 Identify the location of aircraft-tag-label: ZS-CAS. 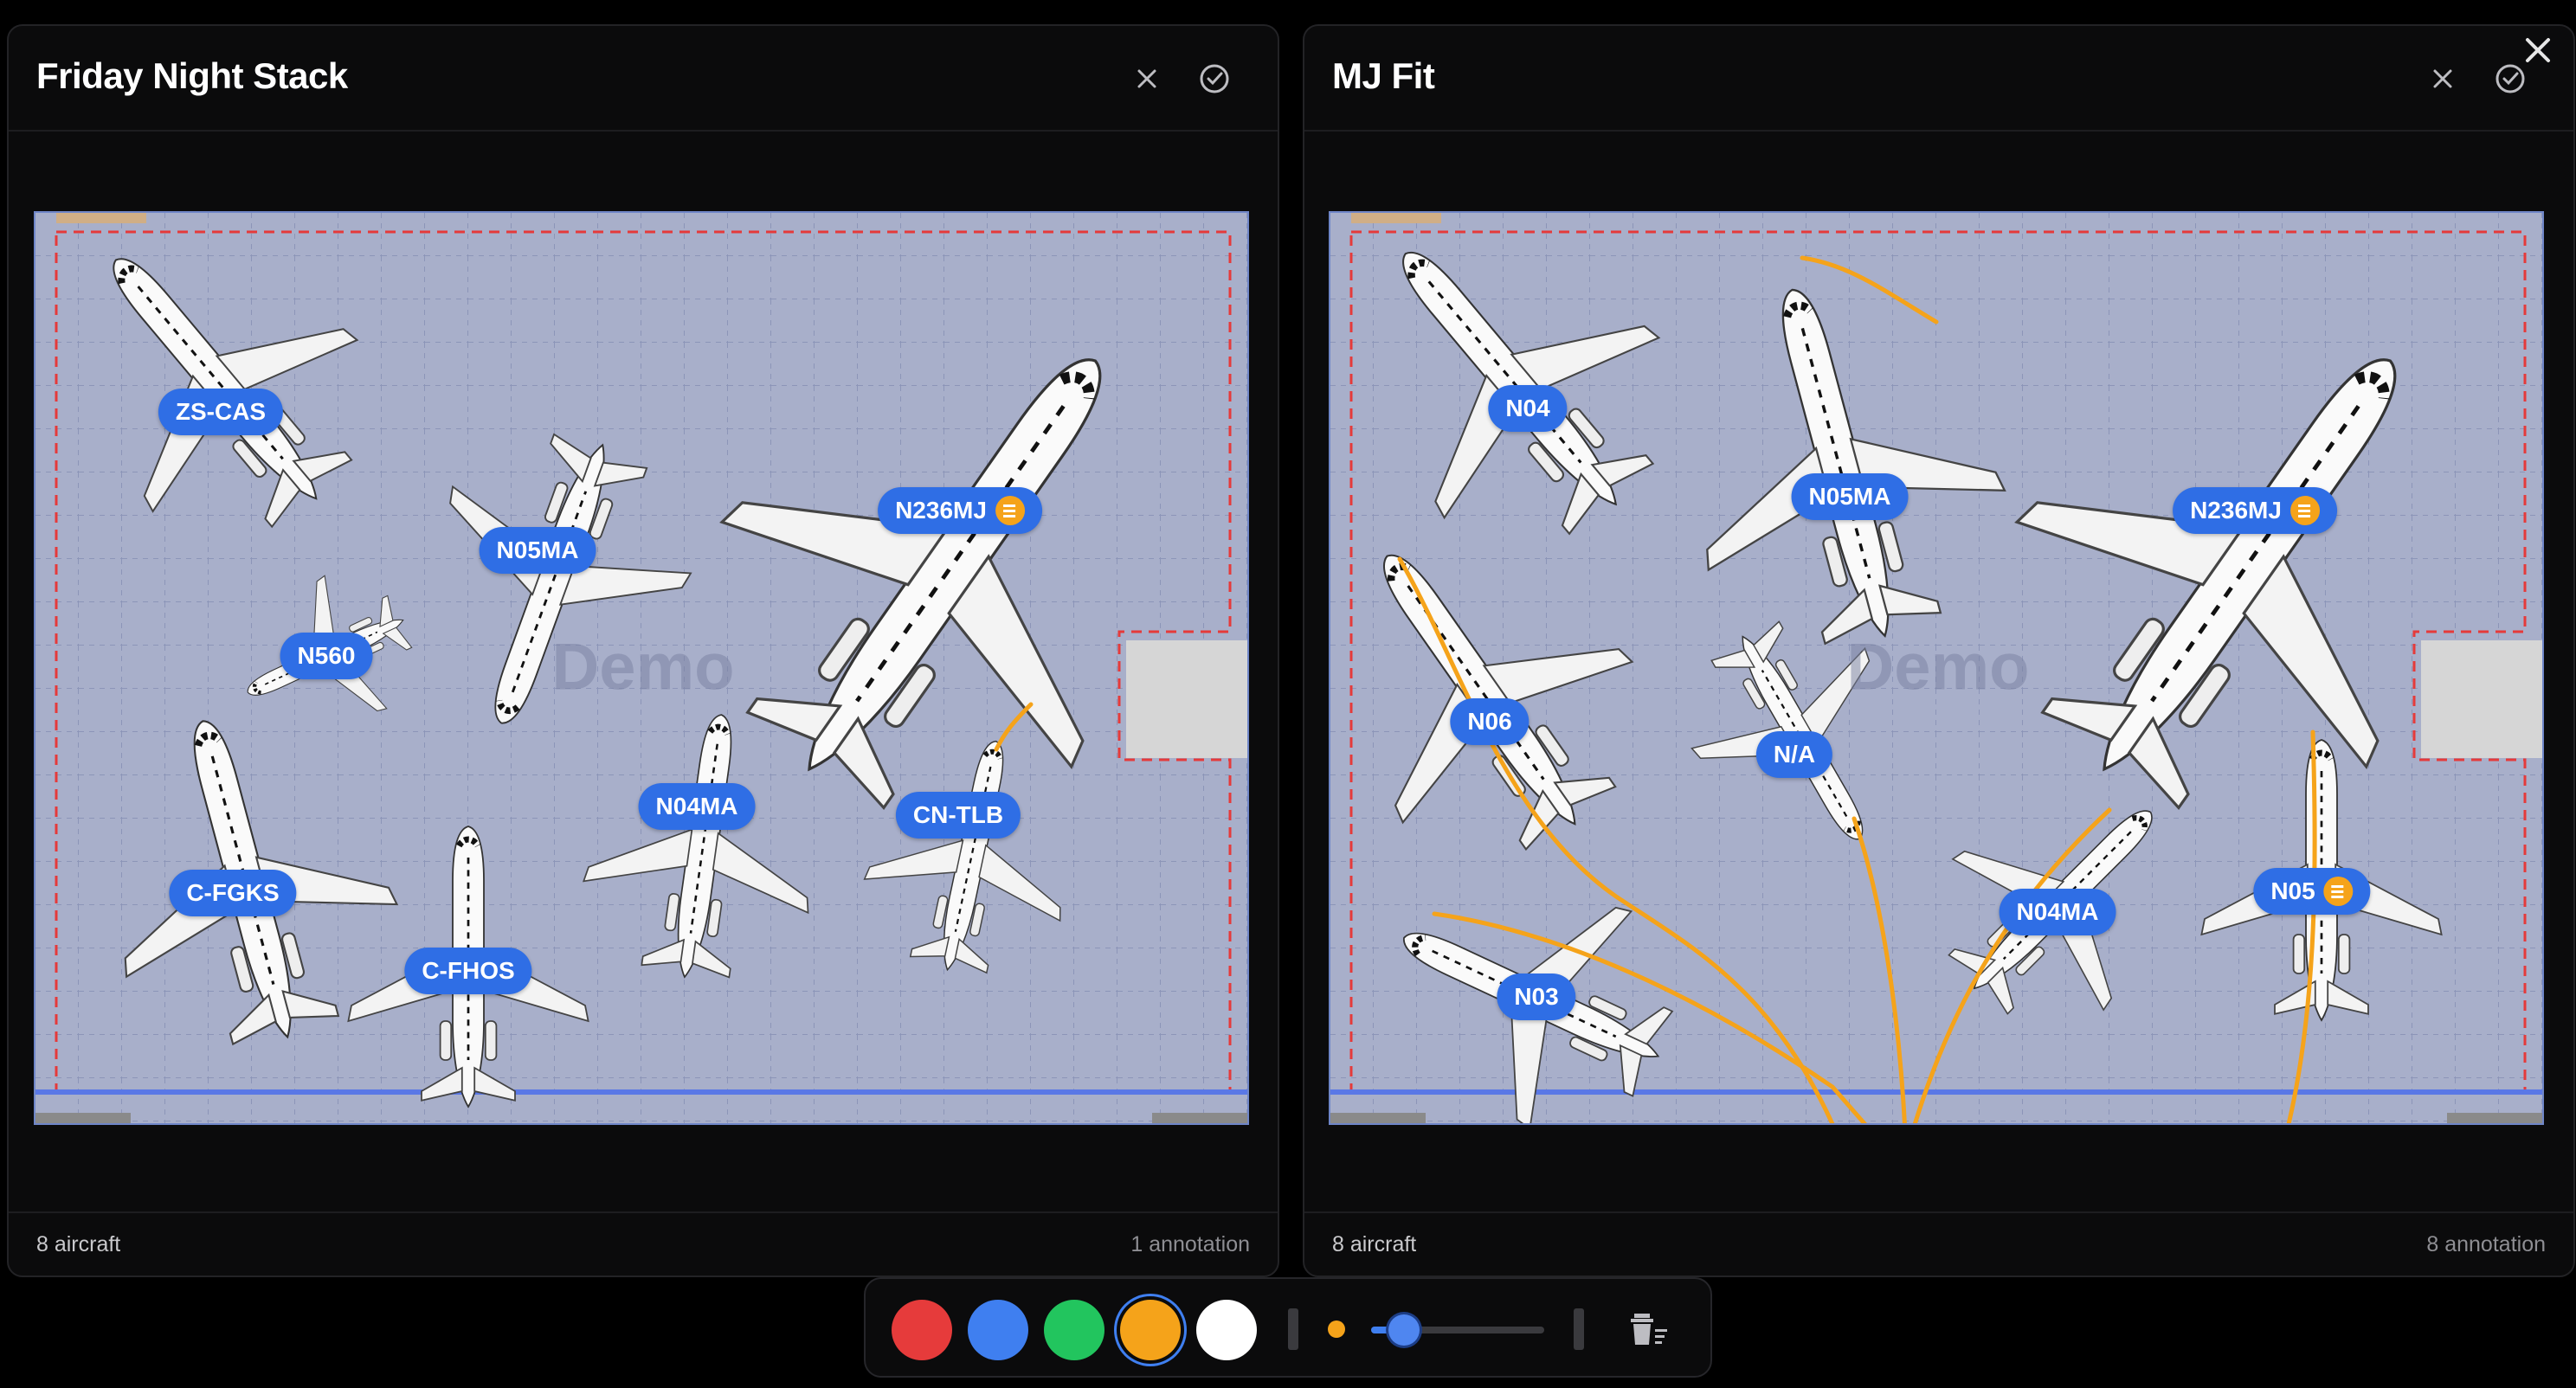
(221, 411).